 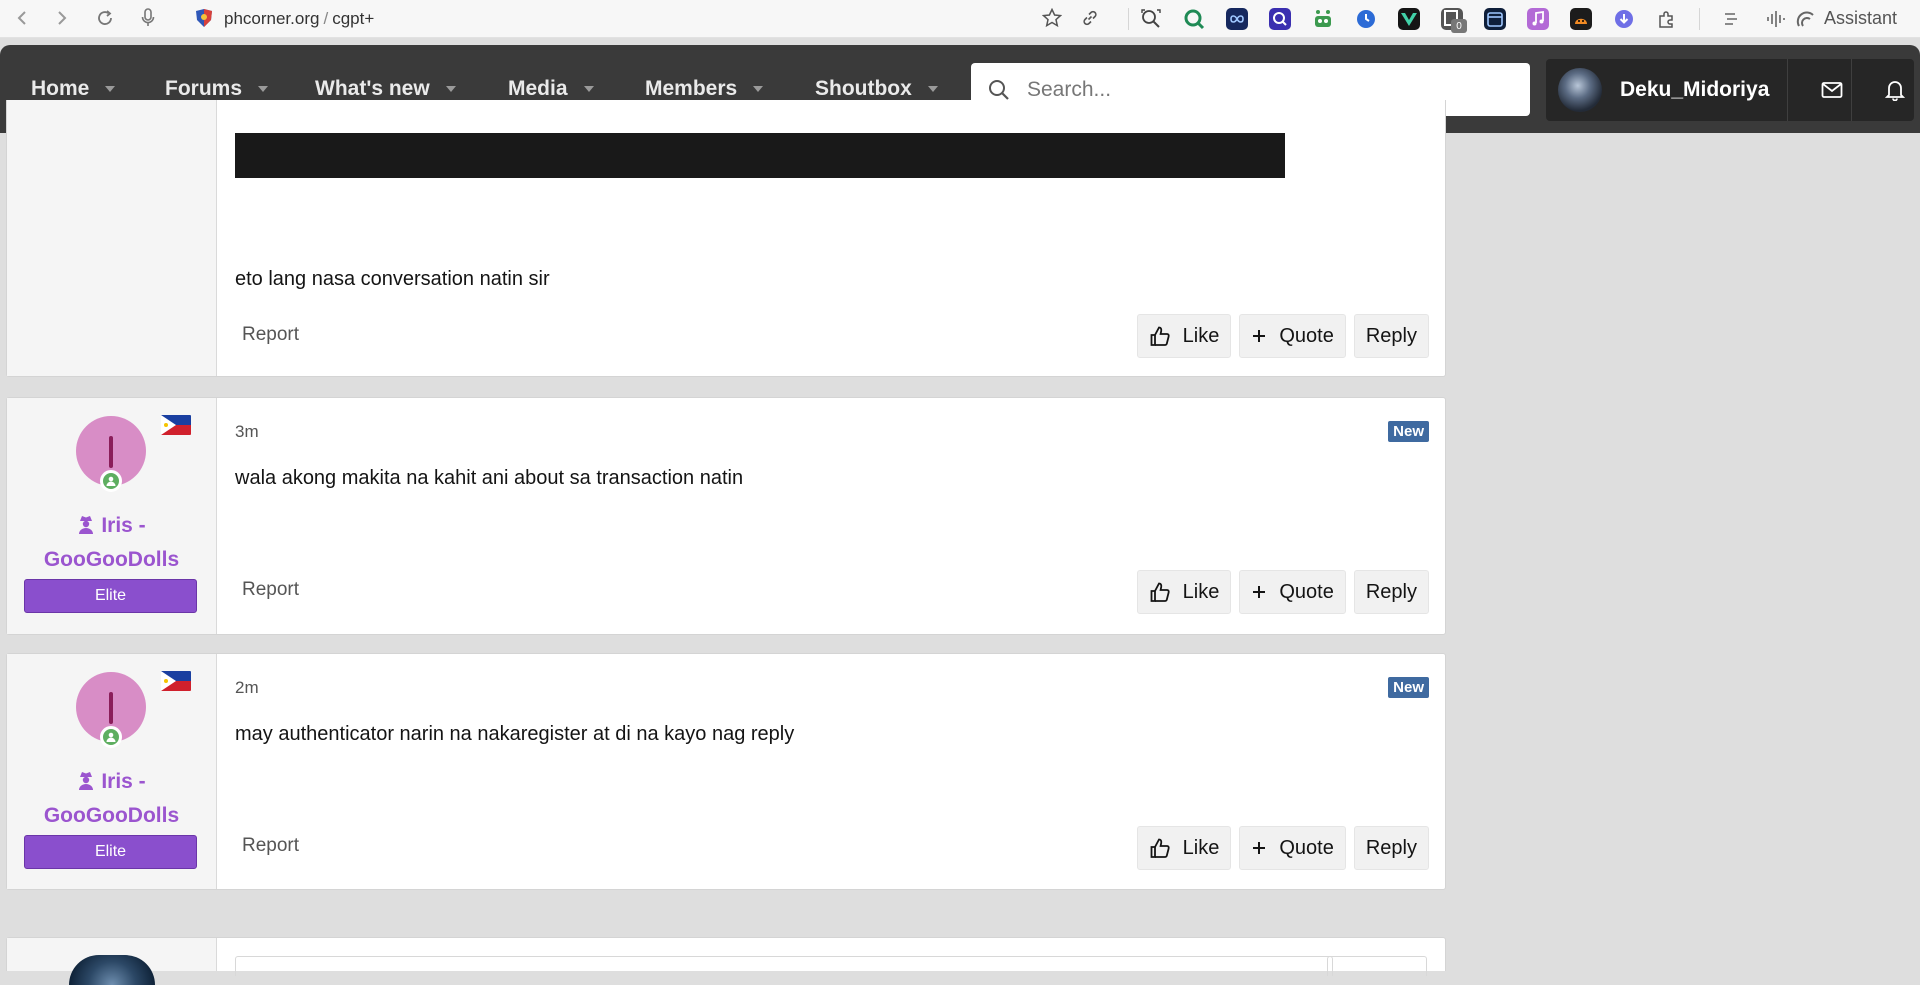 I want to click on nav-home-label: Home, so click(x=60, y=88).